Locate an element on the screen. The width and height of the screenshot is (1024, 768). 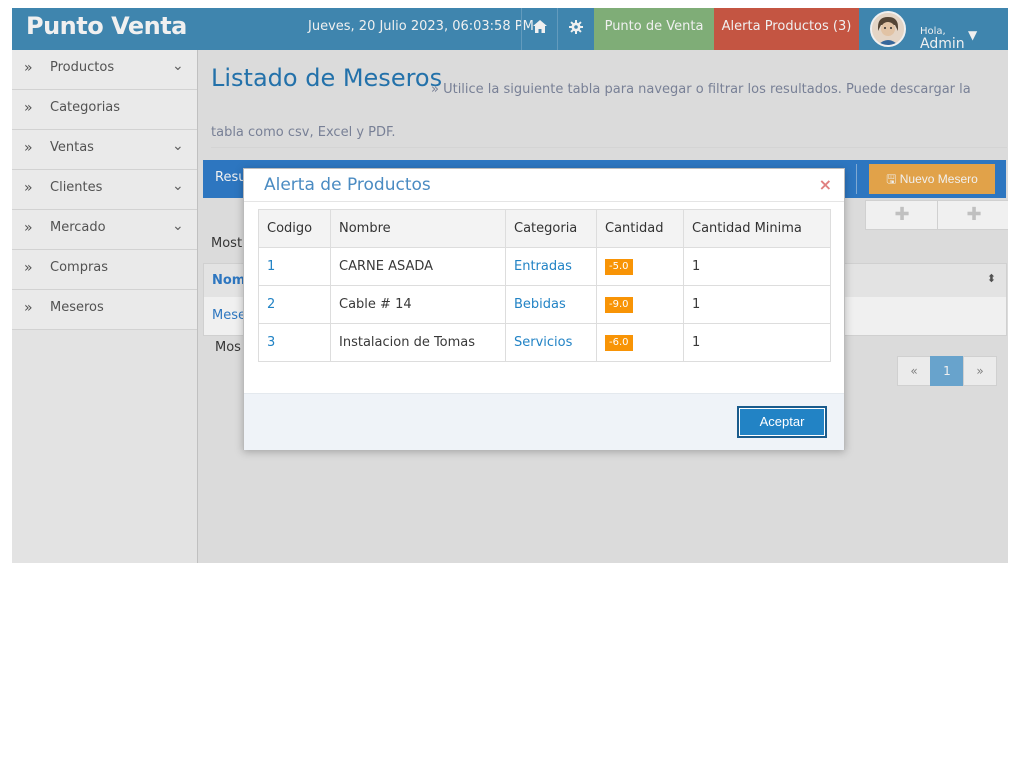
quantity-cell: -5.0 is located at coordinates (640, 266).